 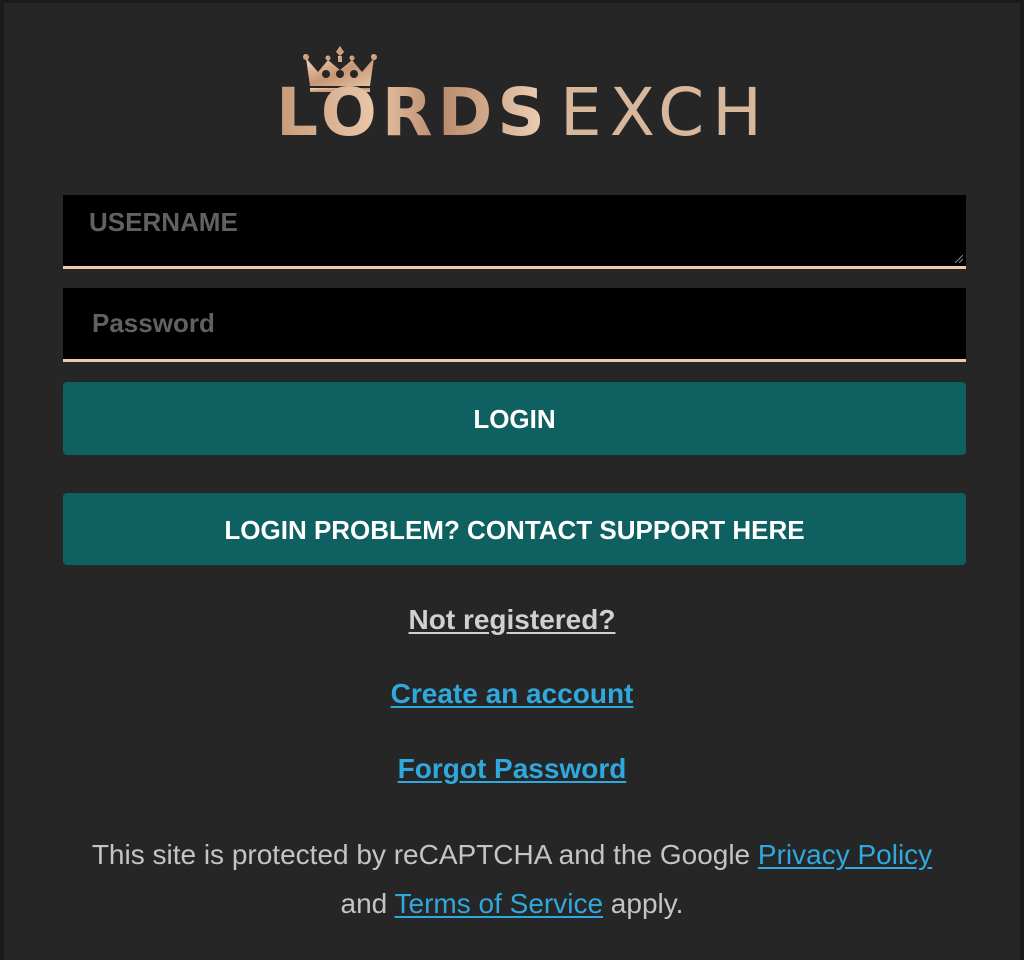 I want to click on brand-logo: LORDS EXCH, so click(x=519, y=95).